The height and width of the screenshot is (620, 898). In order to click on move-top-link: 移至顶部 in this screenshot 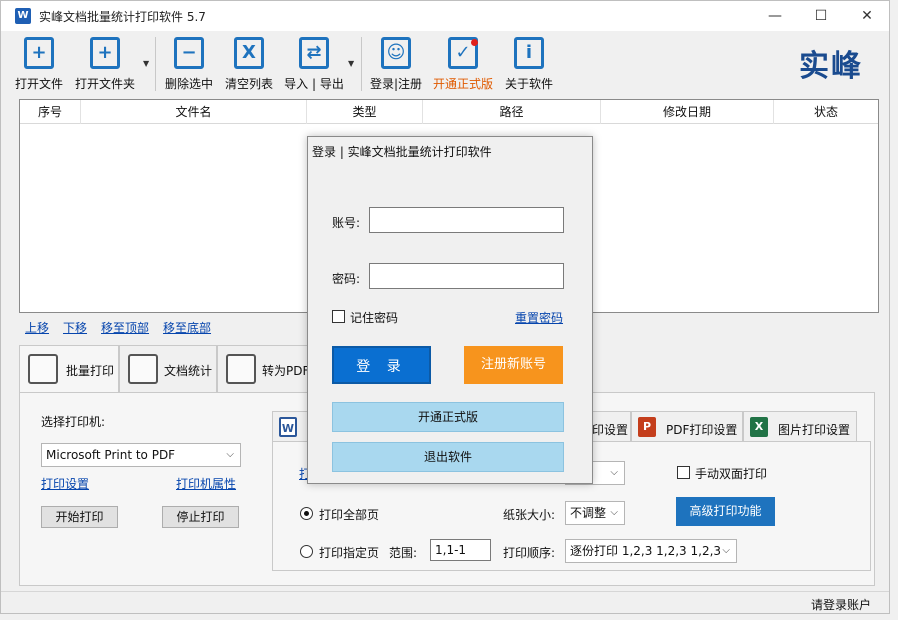, I will do `click(125, 327)`.